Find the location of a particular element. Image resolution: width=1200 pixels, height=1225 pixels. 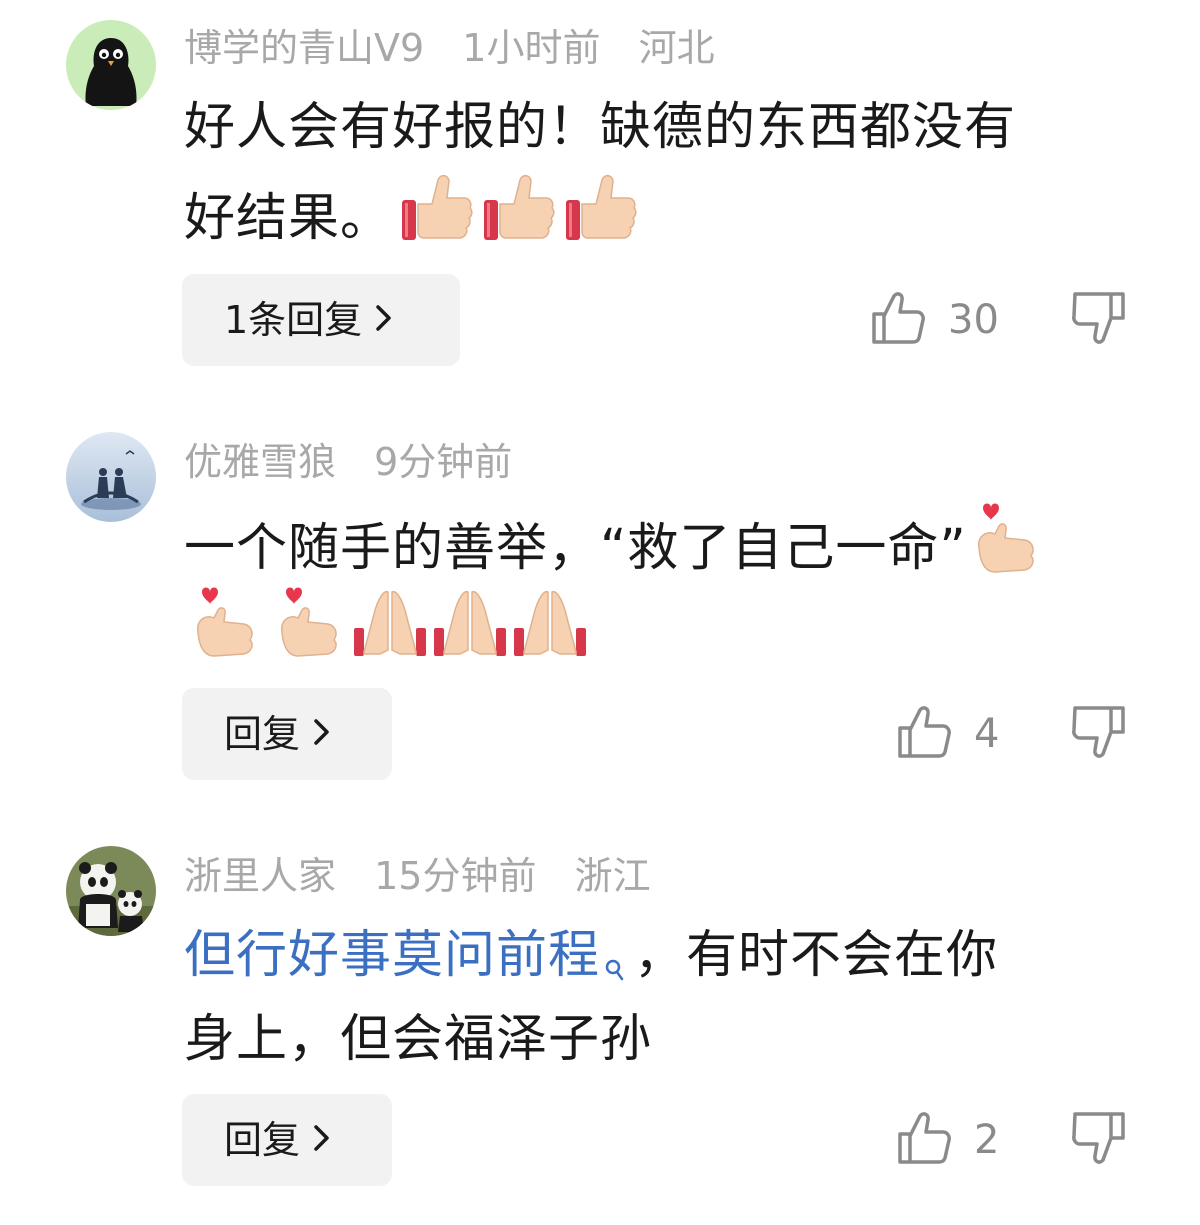

bird-avatar-icon is located at coordinates (111, 65).